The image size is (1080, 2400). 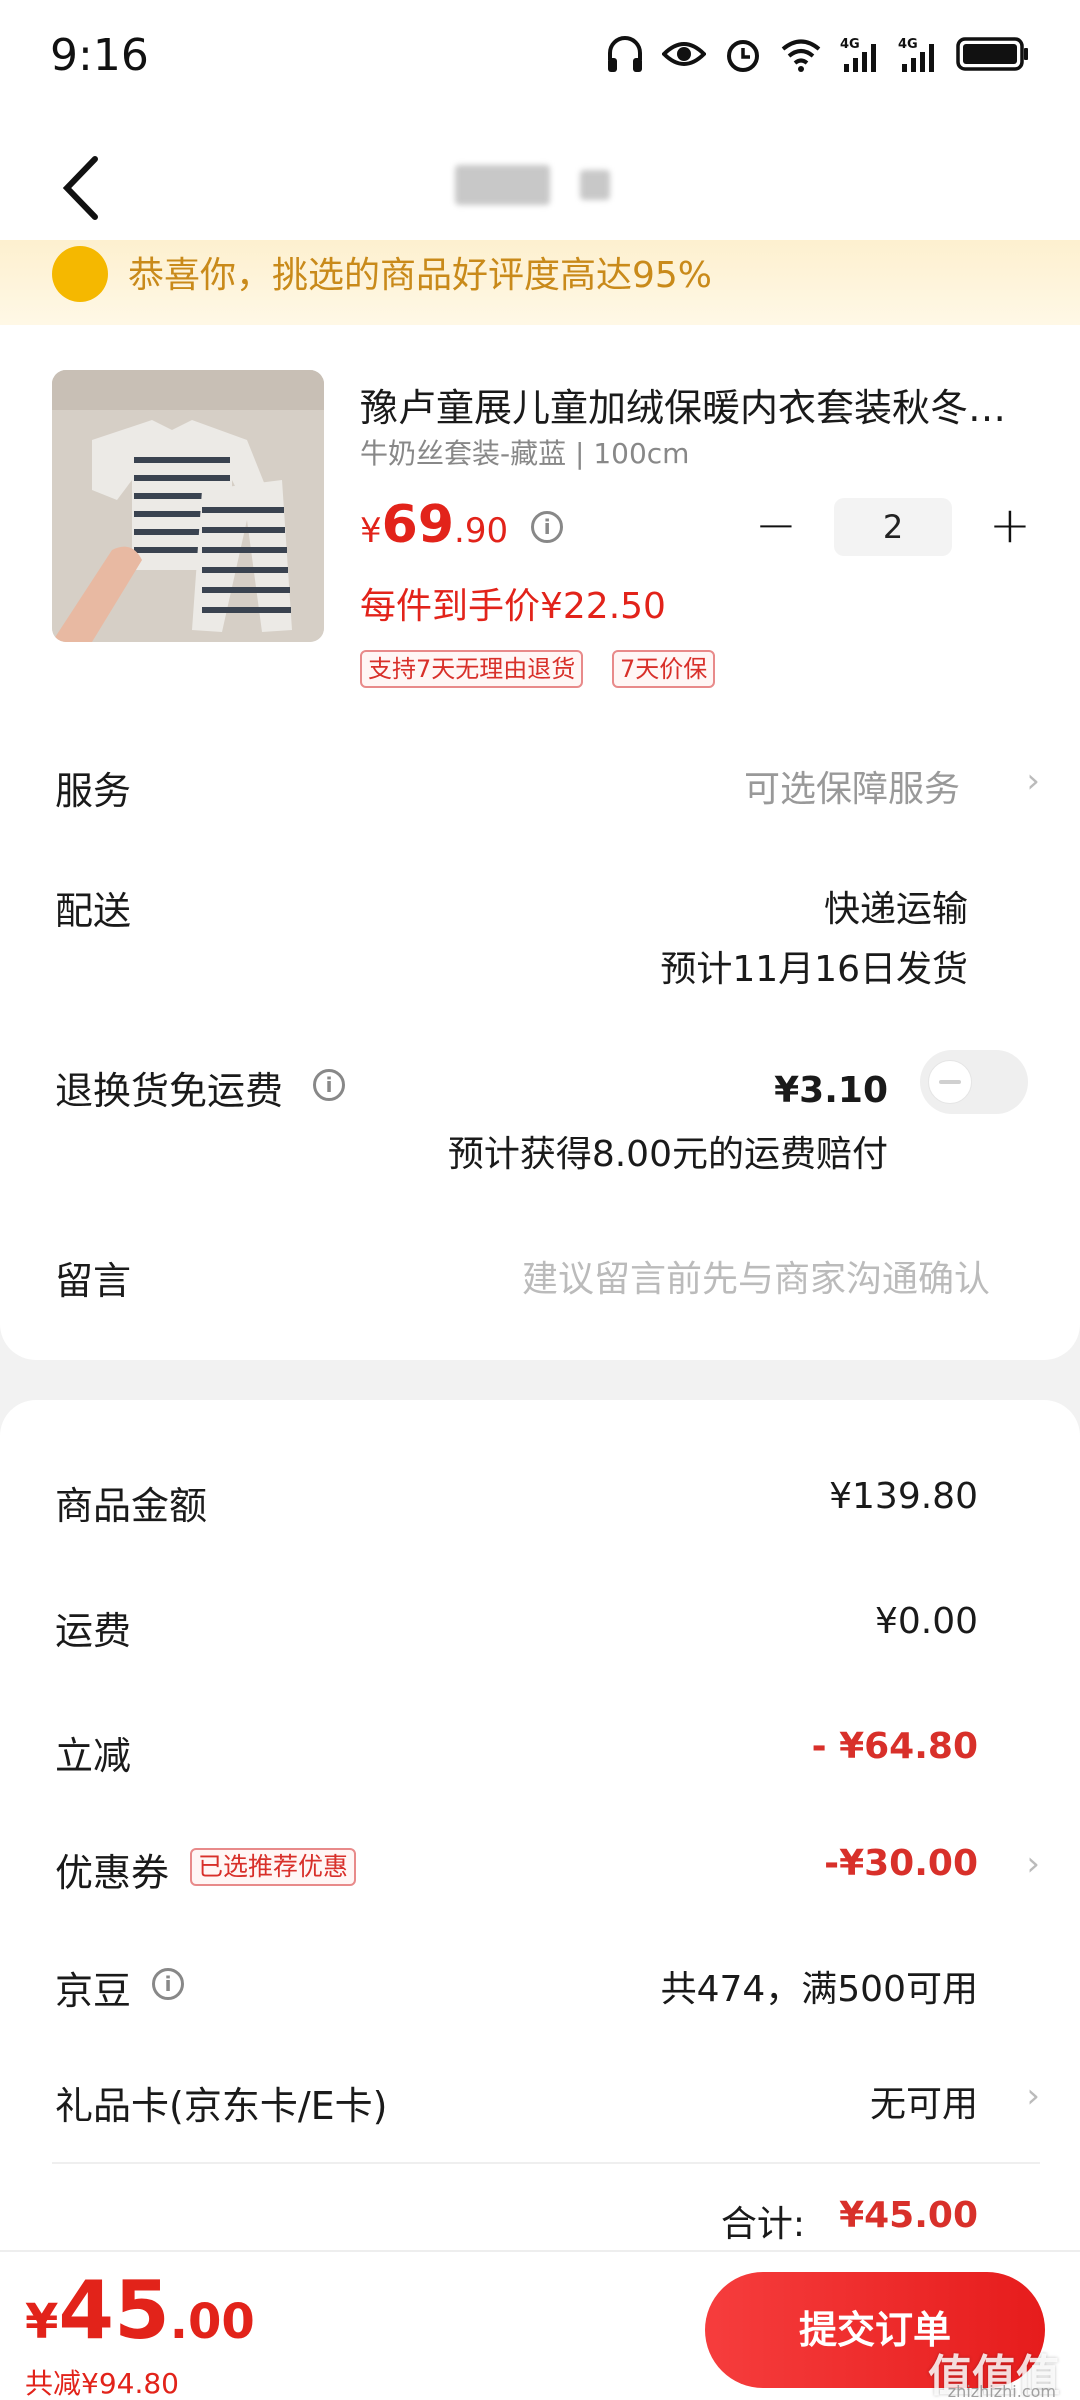 I want to click on discount-label: 立减, so click(x=93, y=1756).